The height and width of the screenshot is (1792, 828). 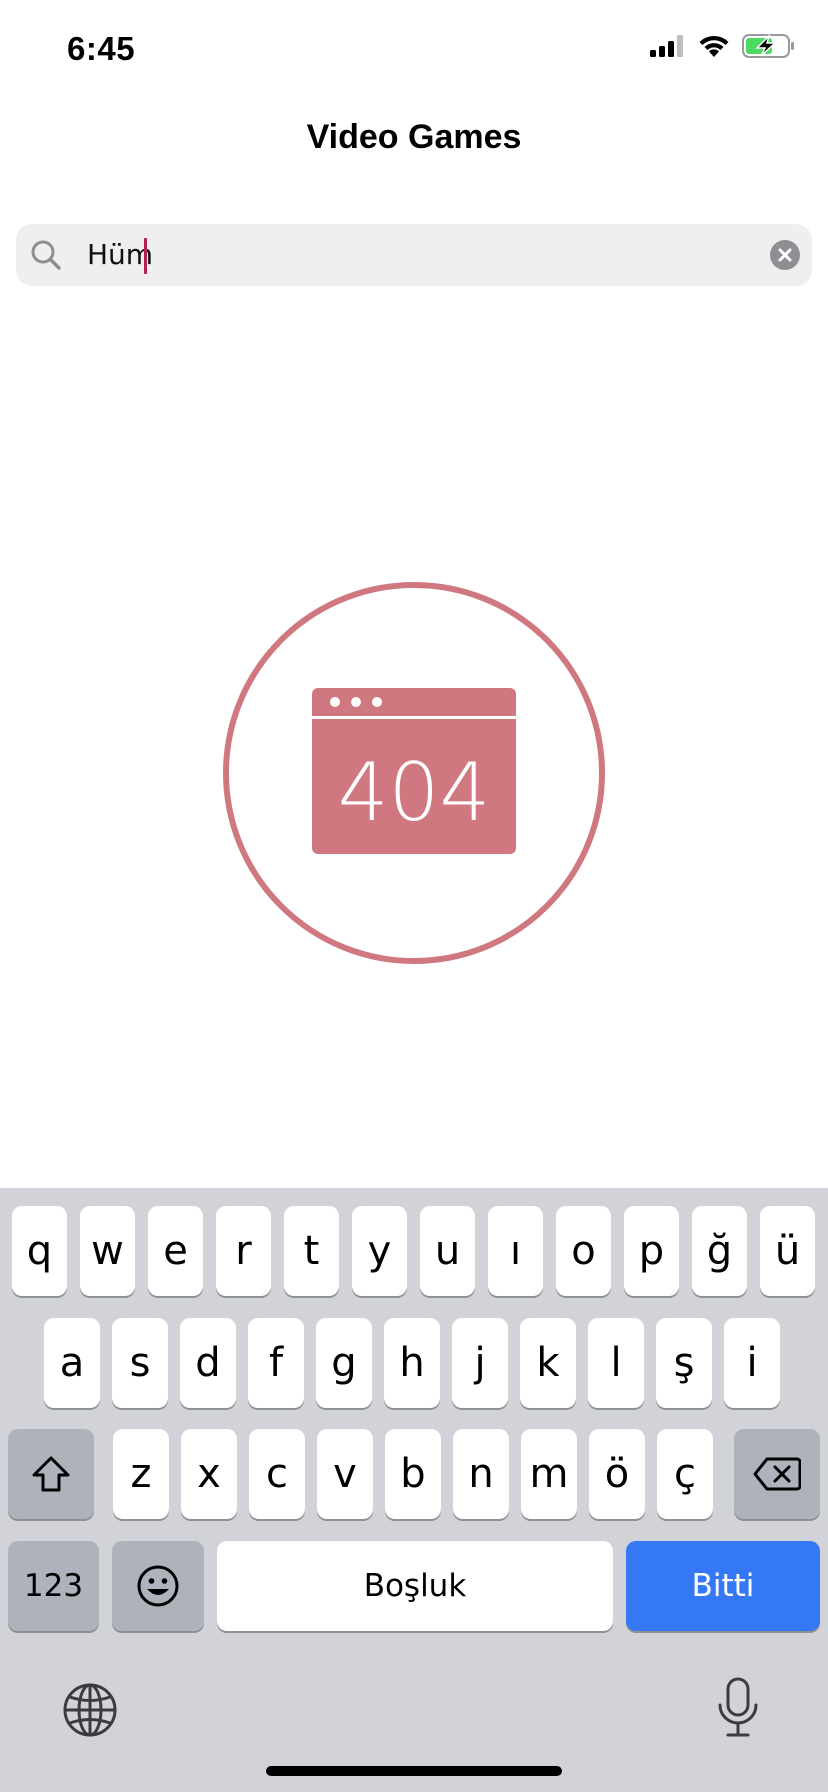 I want to click on key-label: b, so click(x=413, y=1474).